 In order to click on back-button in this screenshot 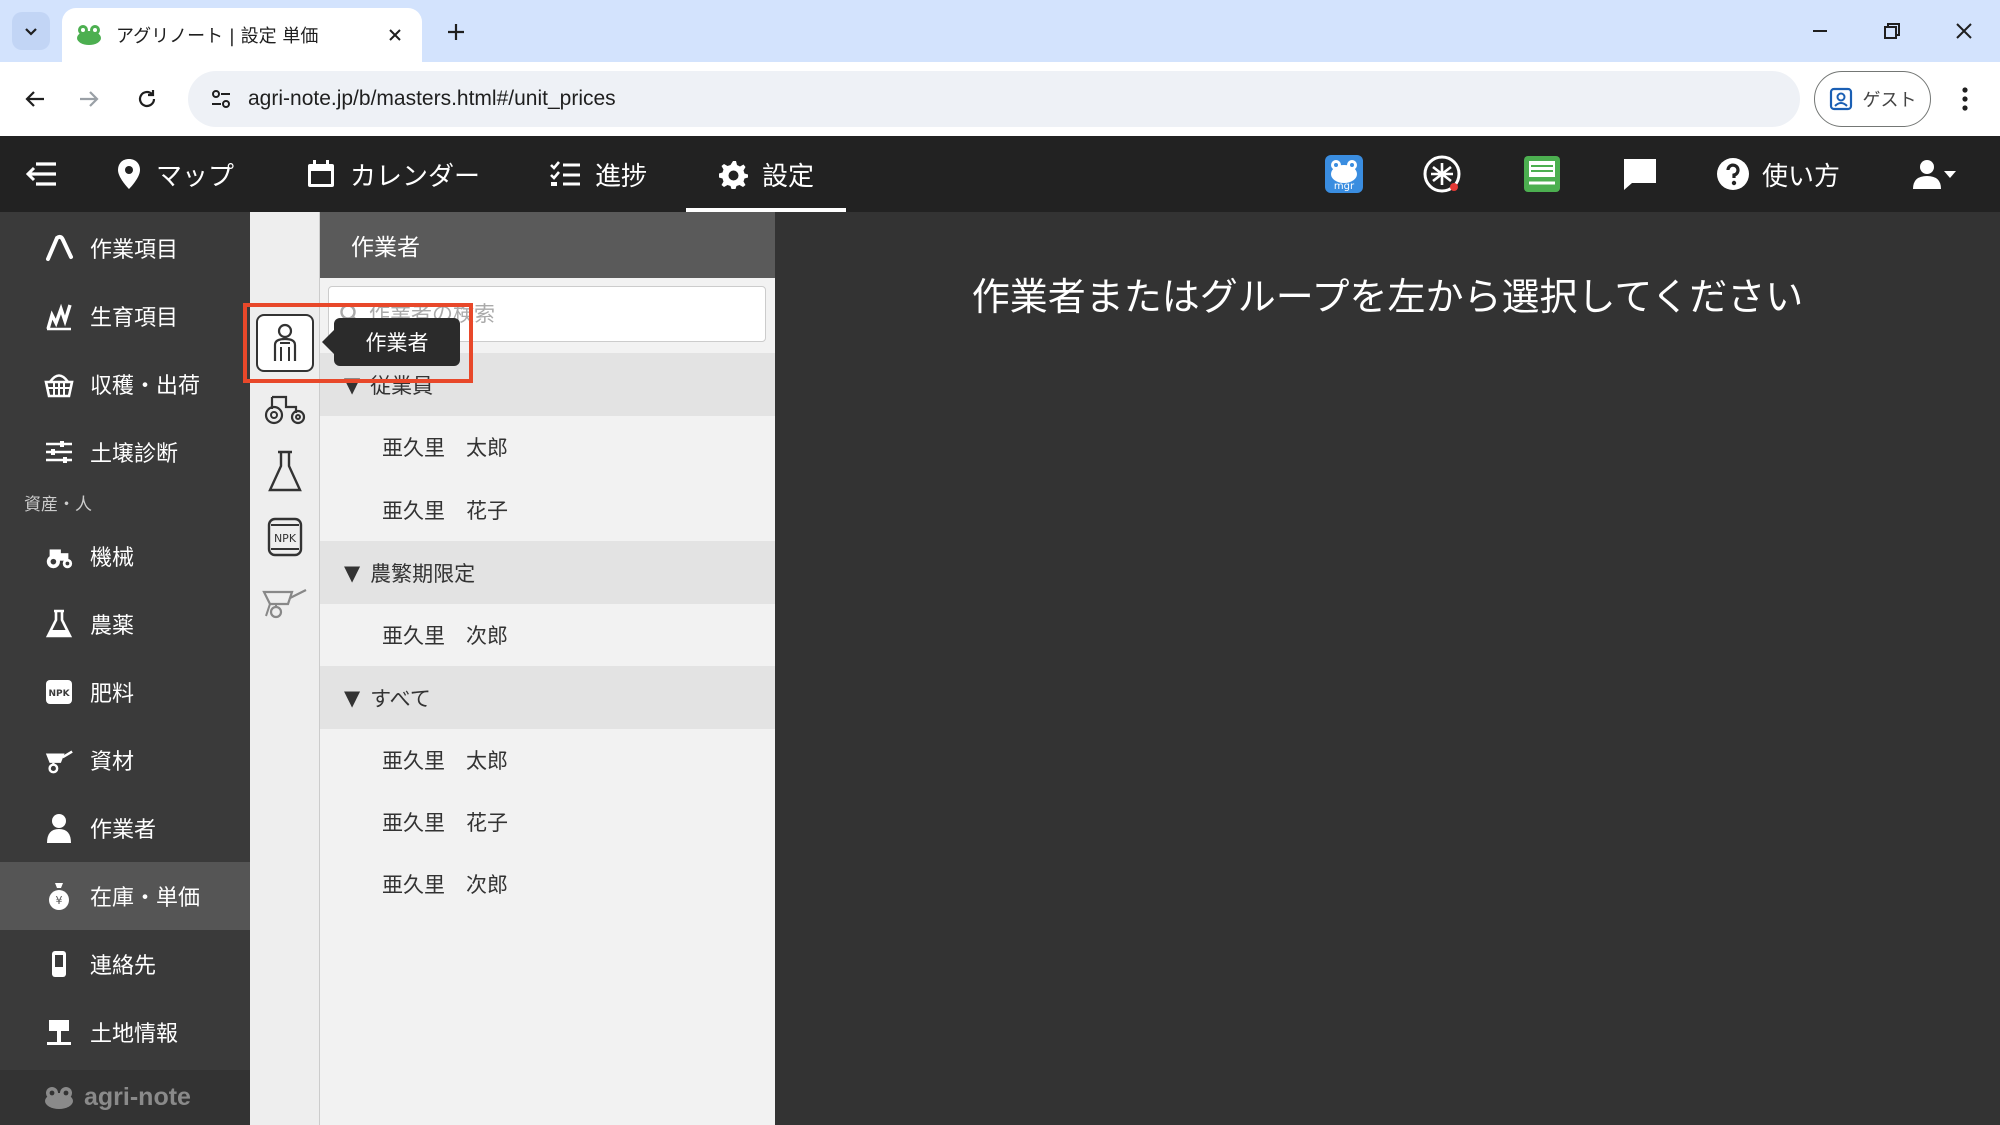, I will do `click(35, 99)`.